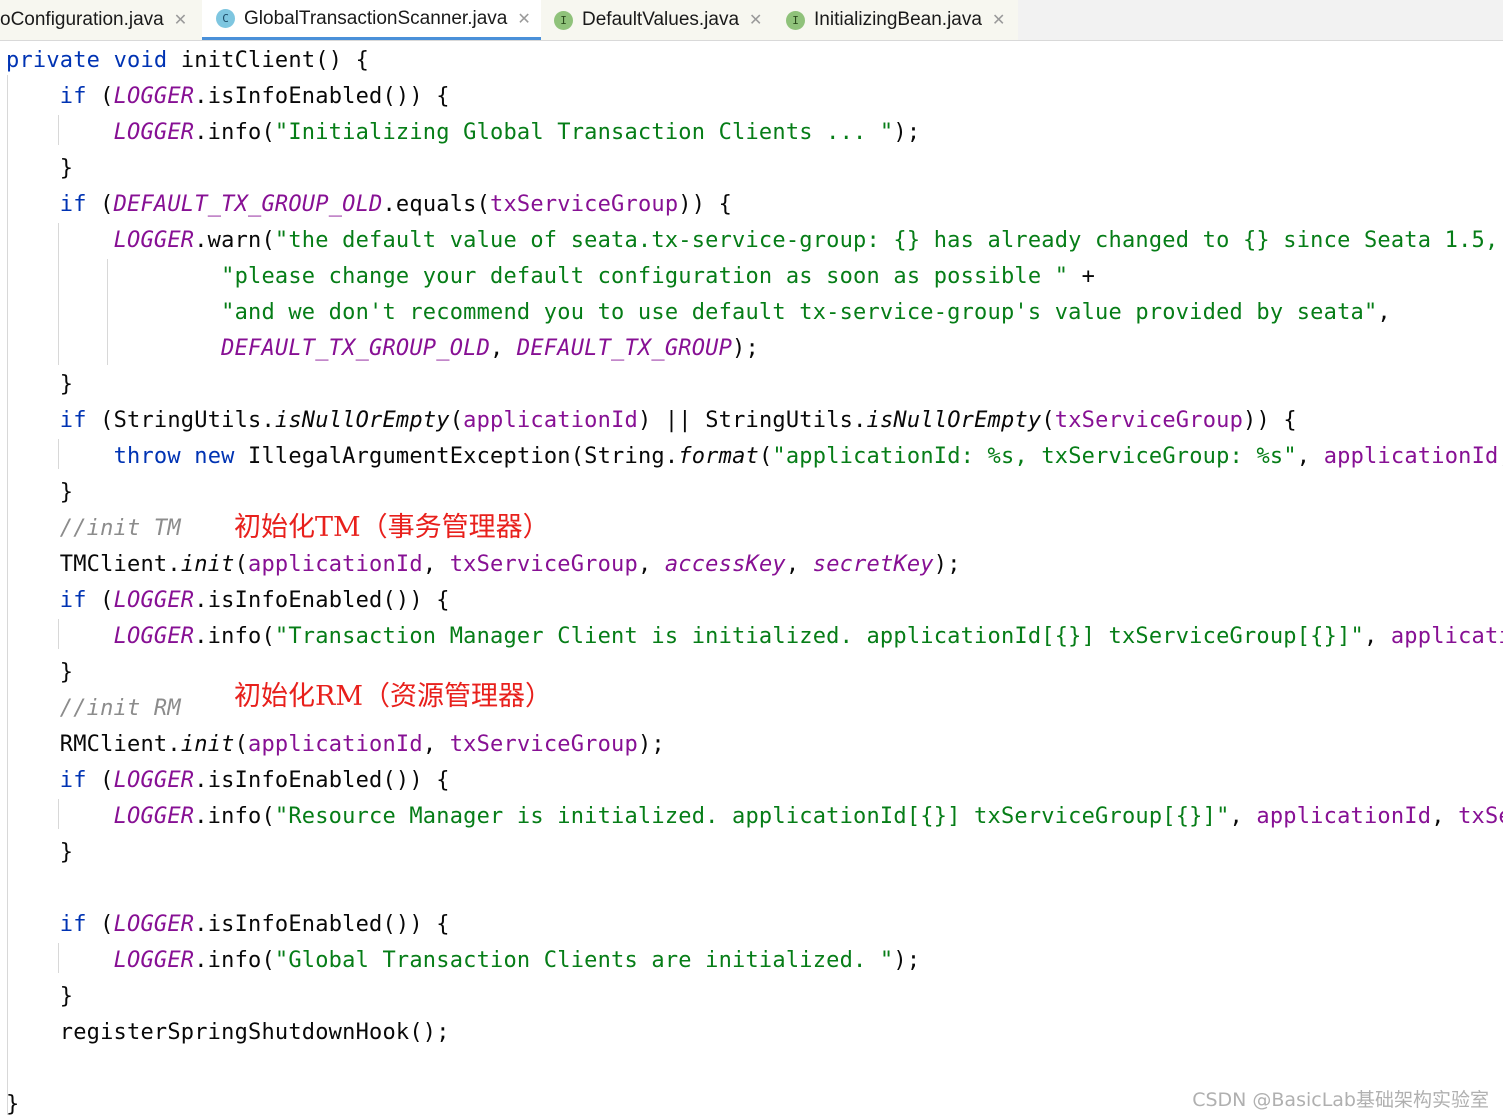 The width and height of the screenshot is (1503, 1118). What do you see at coordinates (254, 780) in the screenshot?
I see `code-line-21: if (LOGGER.isInfoEnabled()) {` at bounding box center [254, 780].